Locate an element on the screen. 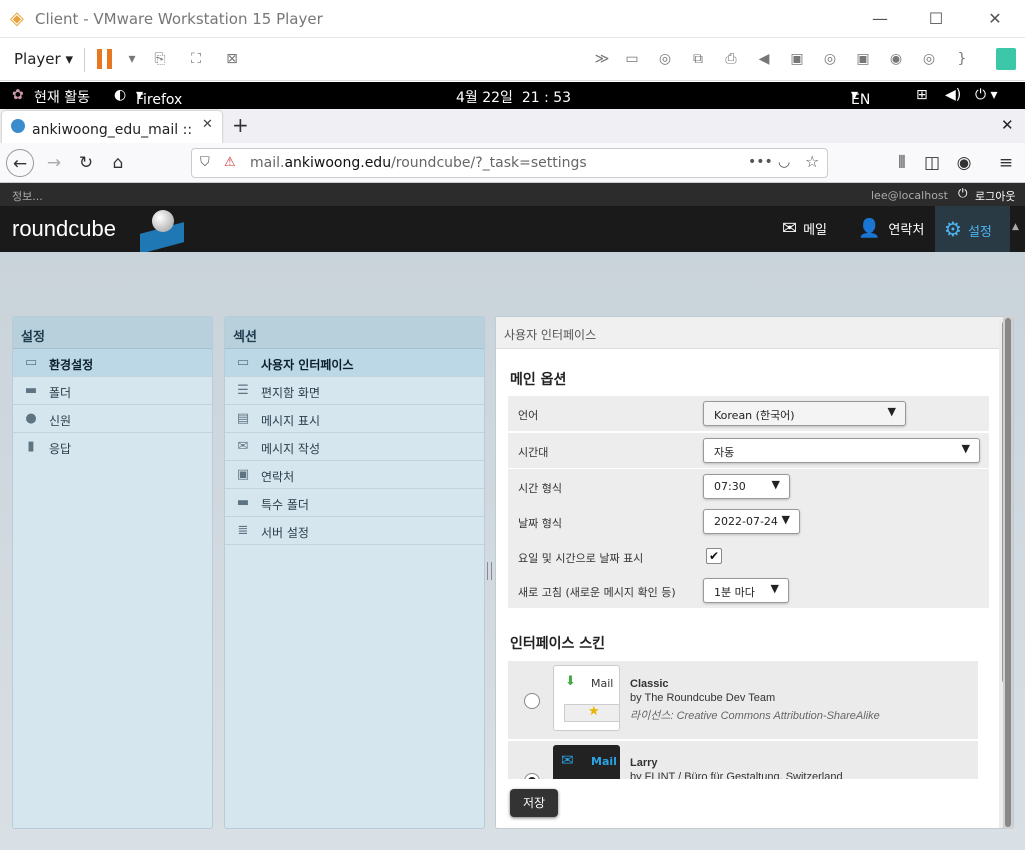  language-indicator: EN ▾ is located at coordinates (860, 97).